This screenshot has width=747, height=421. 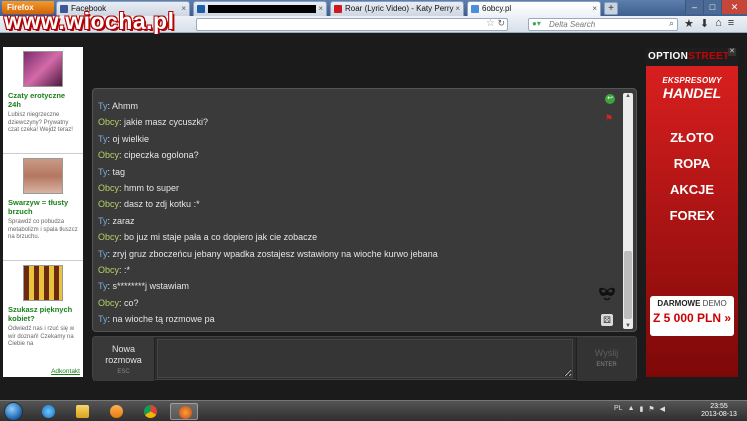 I want to click on downloads-icon: ⬇, so click(x=704, y=23).